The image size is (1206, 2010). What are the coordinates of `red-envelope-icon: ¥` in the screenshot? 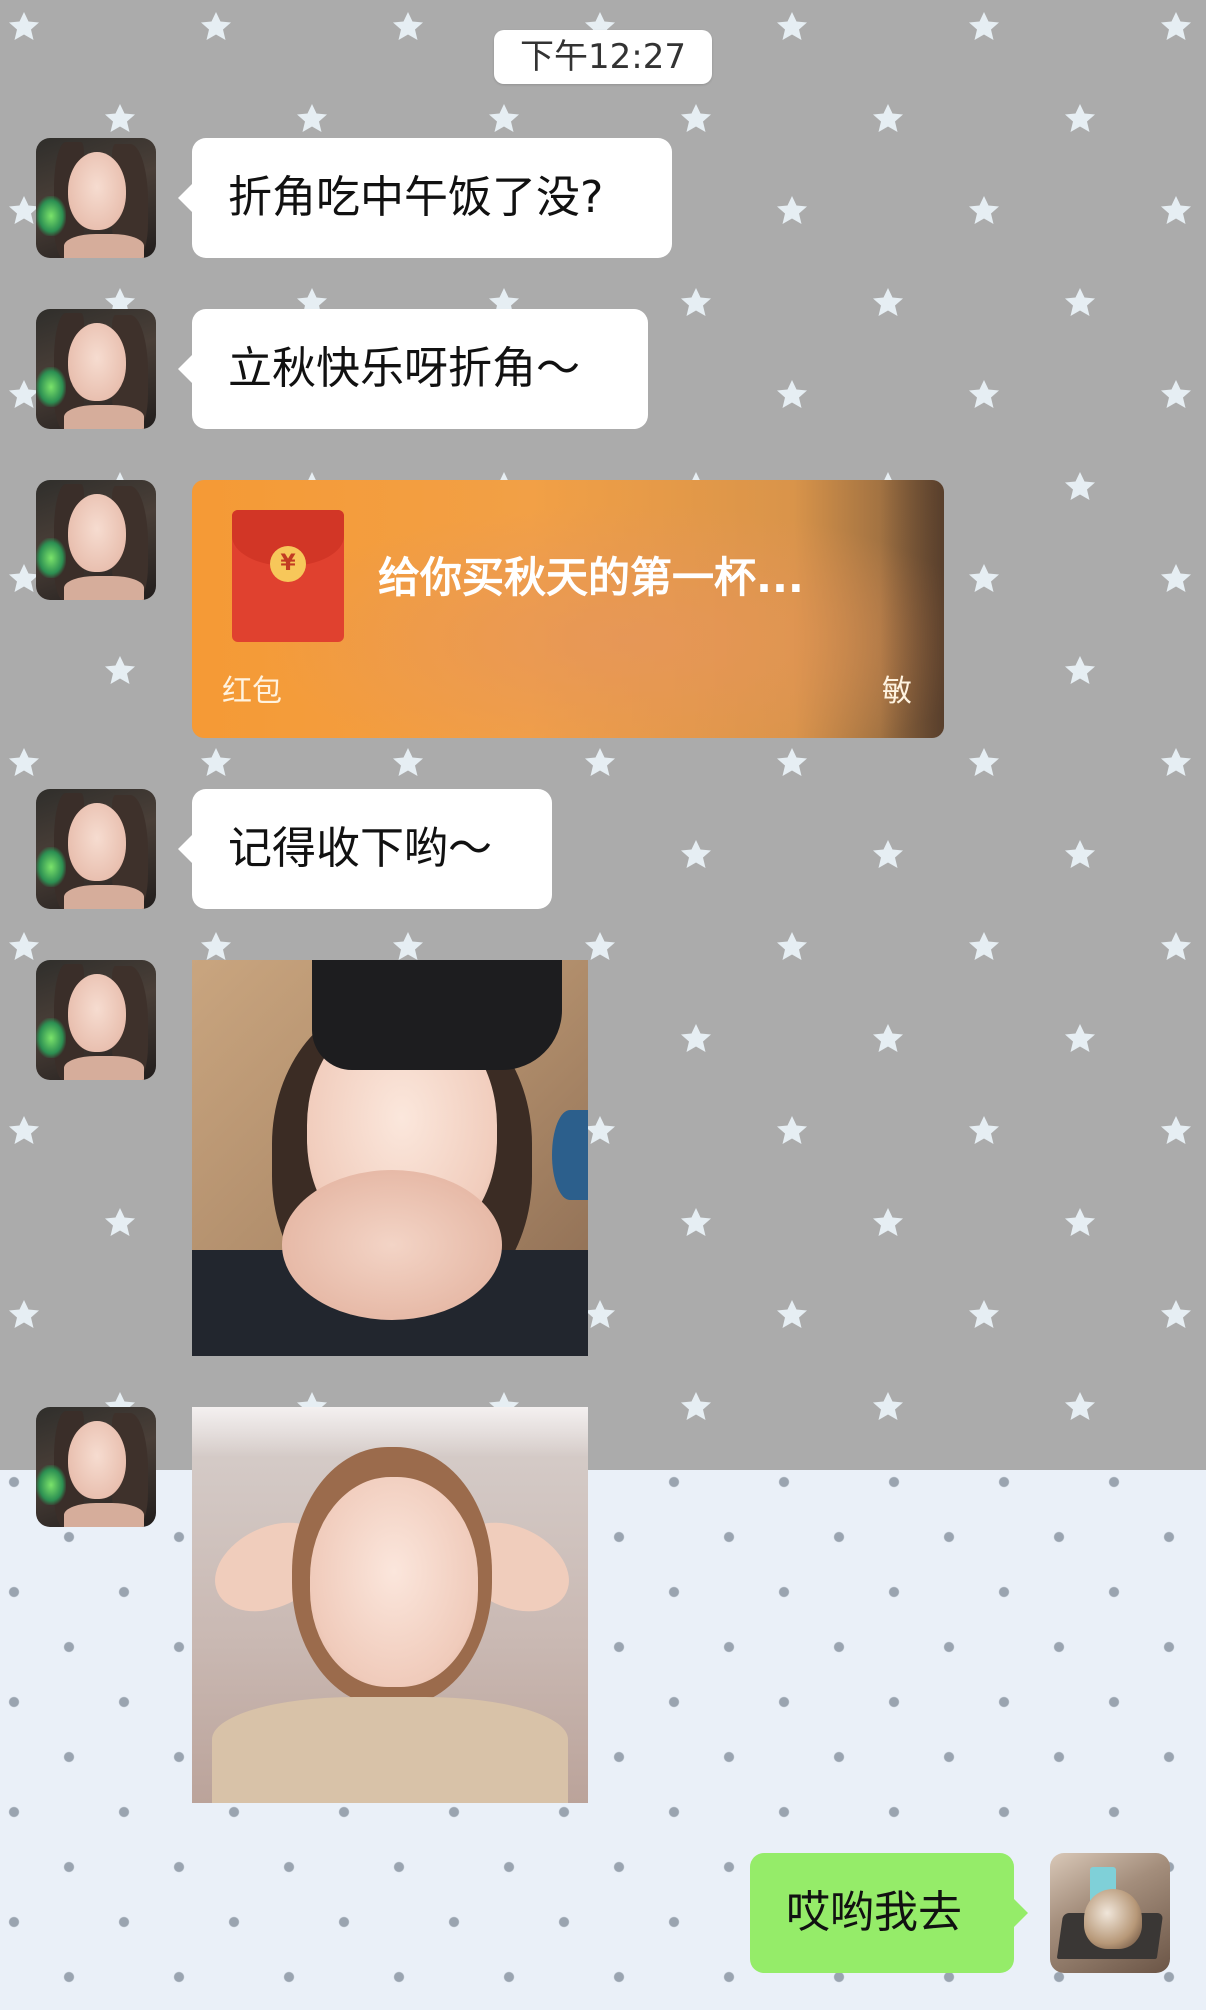 It's located at (288, 576).